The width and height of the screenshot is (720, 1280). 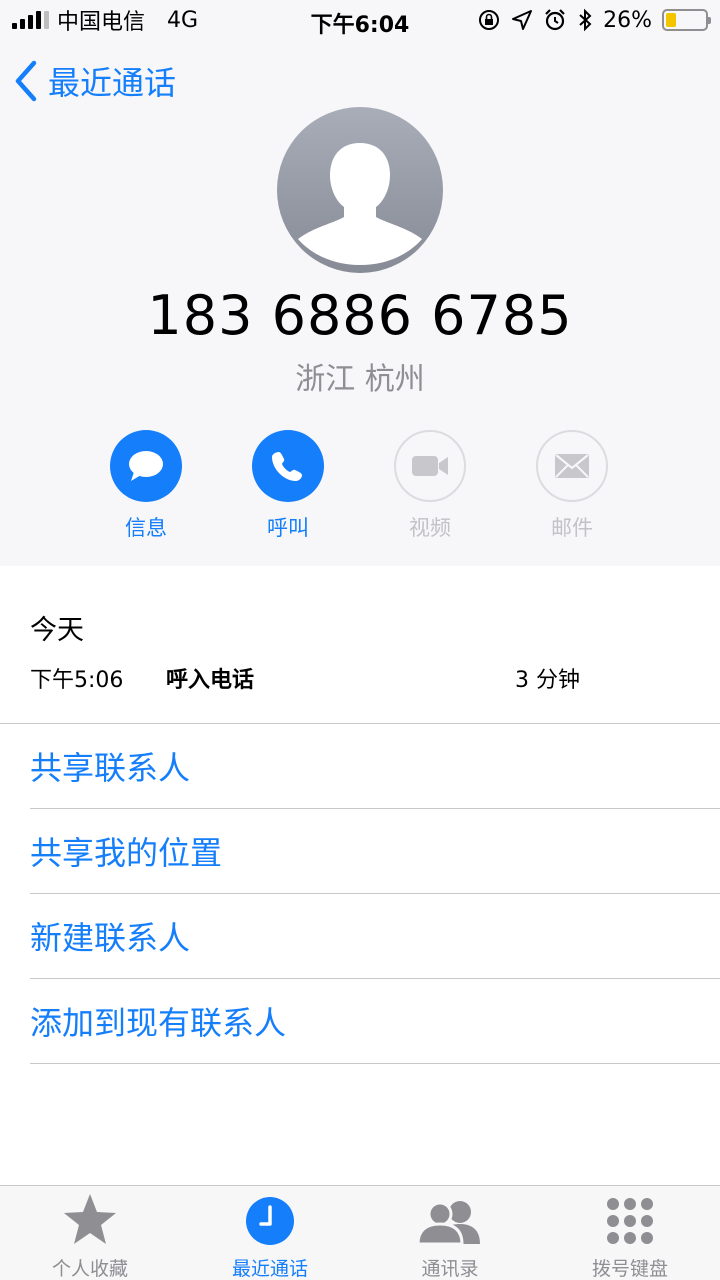 I want to click on call-log-date: 今天, so click(x=57, y=630).